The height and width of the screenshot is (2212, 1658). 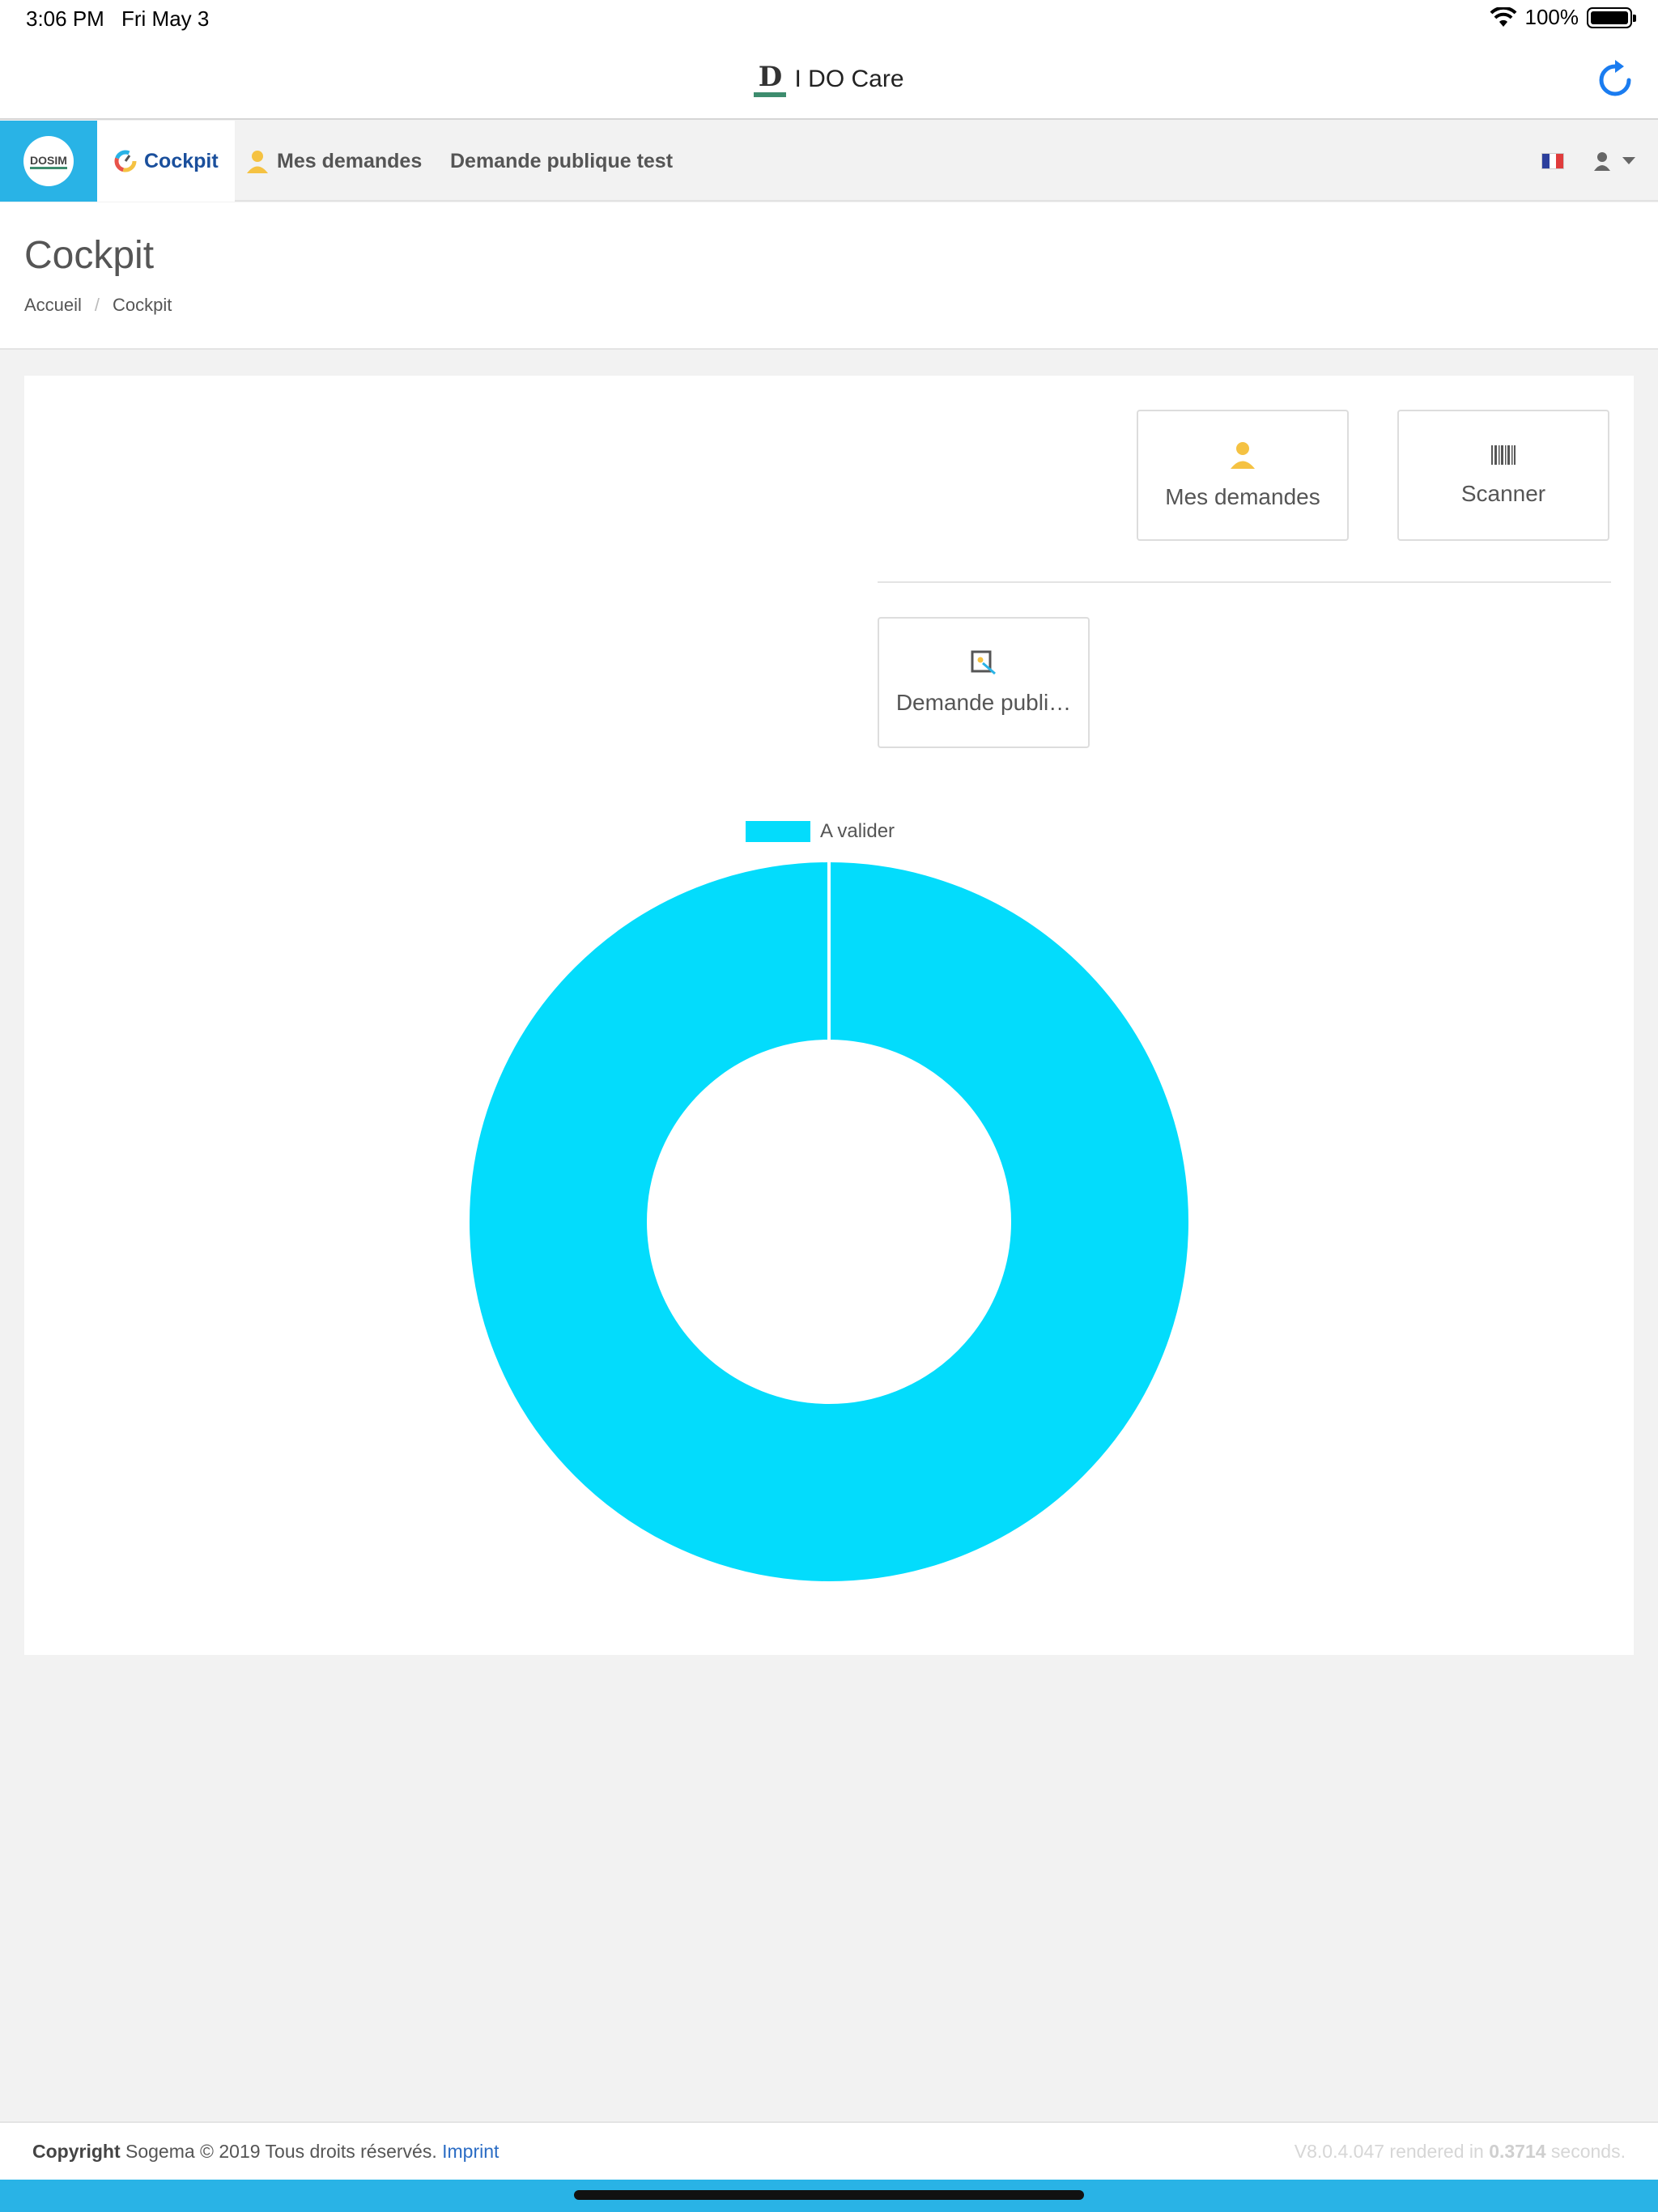 I want to click on brand-name: DOSIM, so click(x=48, y=162).